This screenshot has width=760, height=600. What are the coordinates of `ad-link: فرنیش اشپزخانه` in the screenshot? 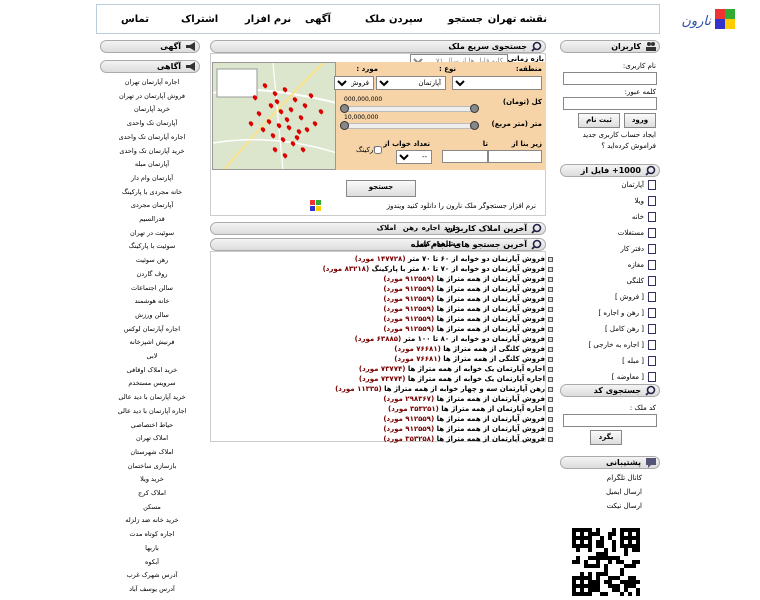 It's located at (152, 342).